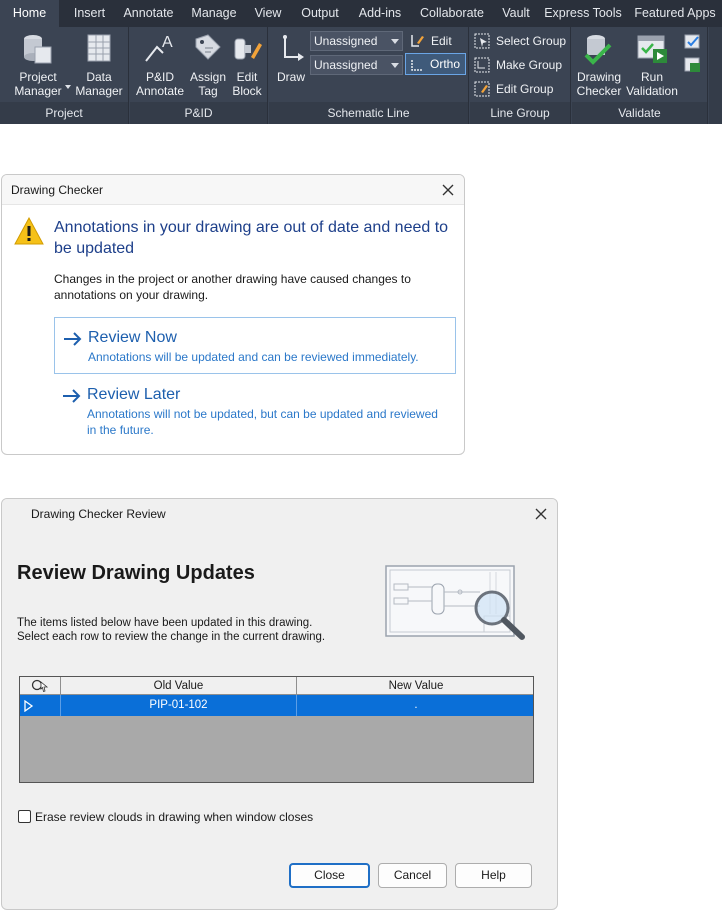 This screenshot has height=911, width=722. Describe the element at coordinates (167, 42) in the screenshot. I see `svg-text: A` at that location.